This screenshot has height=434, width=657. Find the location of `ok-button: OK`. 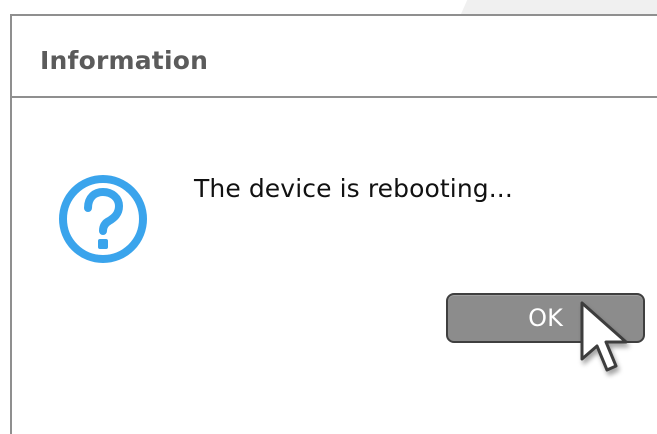

ok-button: OK is located at coordinates (545, 318).